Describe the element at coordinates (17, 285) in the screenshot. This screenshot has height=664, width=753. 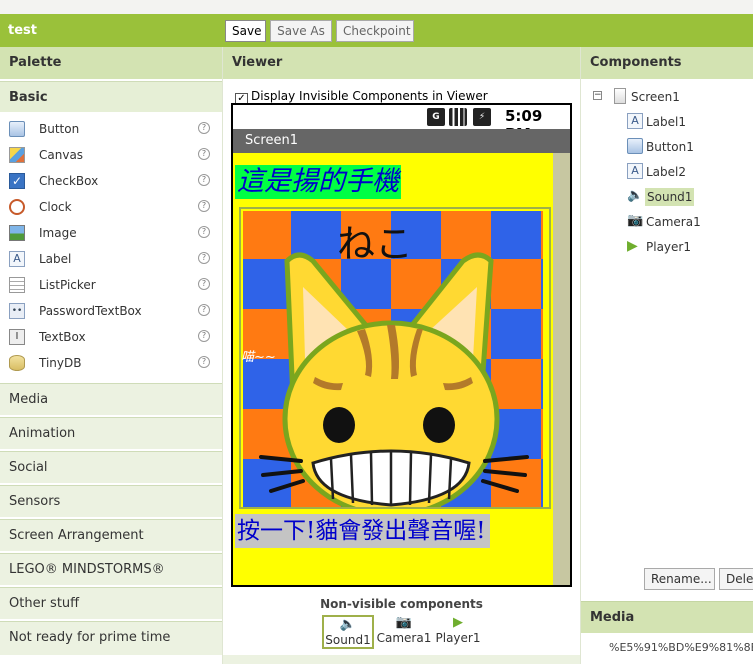
I see `listpicker-icon` at that location.